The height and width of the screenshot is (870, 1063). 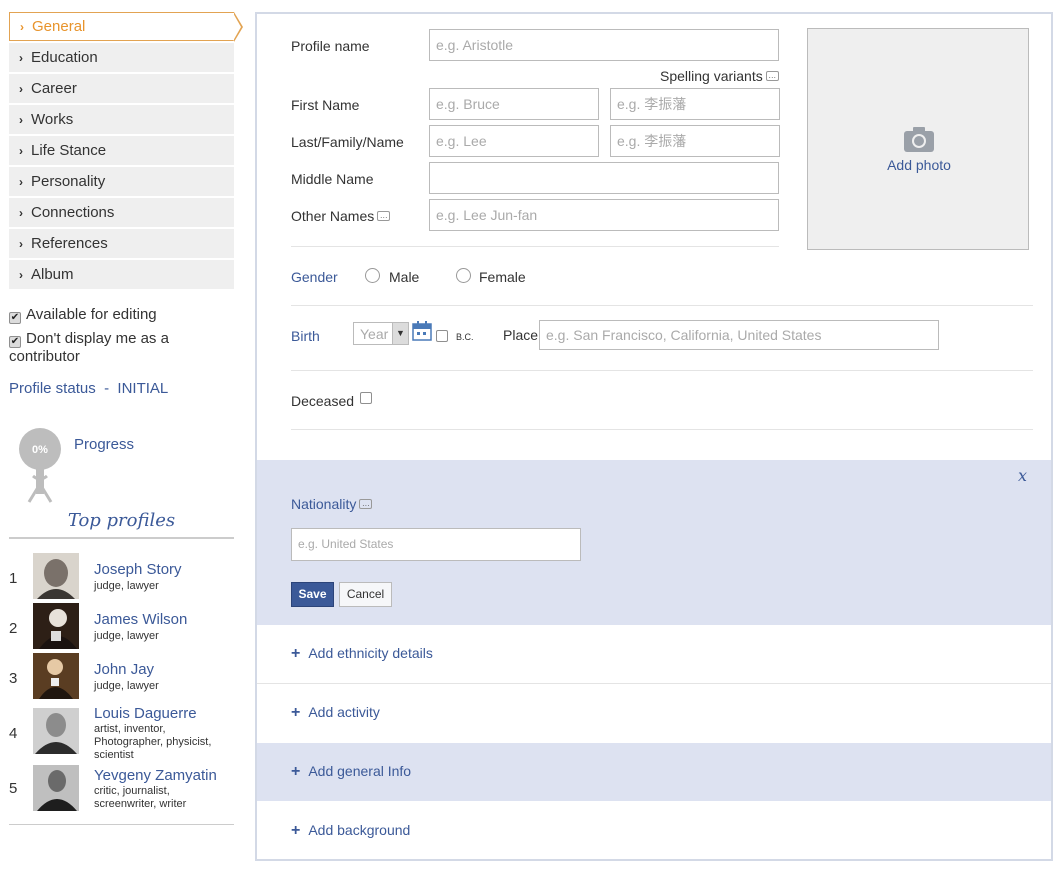 What do you see at coordinates (13, 788) in the screenshot?
I see `top-profile-rank: 5` at bounding box center [13, 788].